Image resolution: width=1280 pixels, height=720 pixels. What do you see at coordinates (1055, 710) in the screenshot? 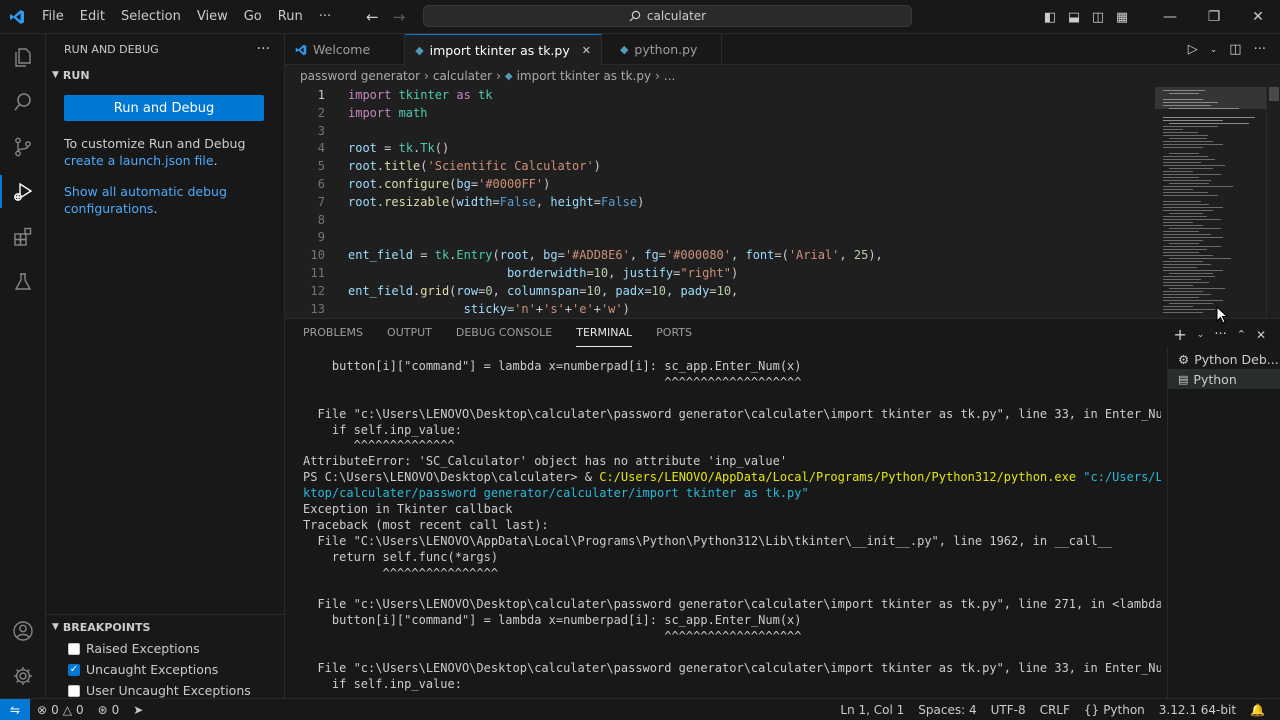
I see `end-of-line: CRLF` at bounding box center [1055, 710].